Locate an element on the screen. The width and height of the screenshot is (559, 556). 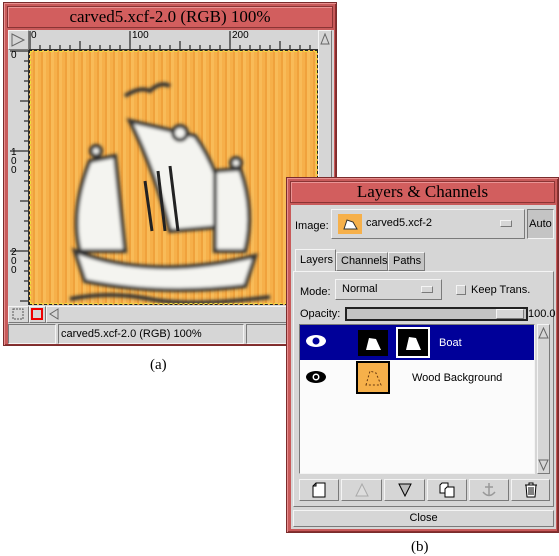
ruler-v-tick: 200 is located at coordinates (14, 261).